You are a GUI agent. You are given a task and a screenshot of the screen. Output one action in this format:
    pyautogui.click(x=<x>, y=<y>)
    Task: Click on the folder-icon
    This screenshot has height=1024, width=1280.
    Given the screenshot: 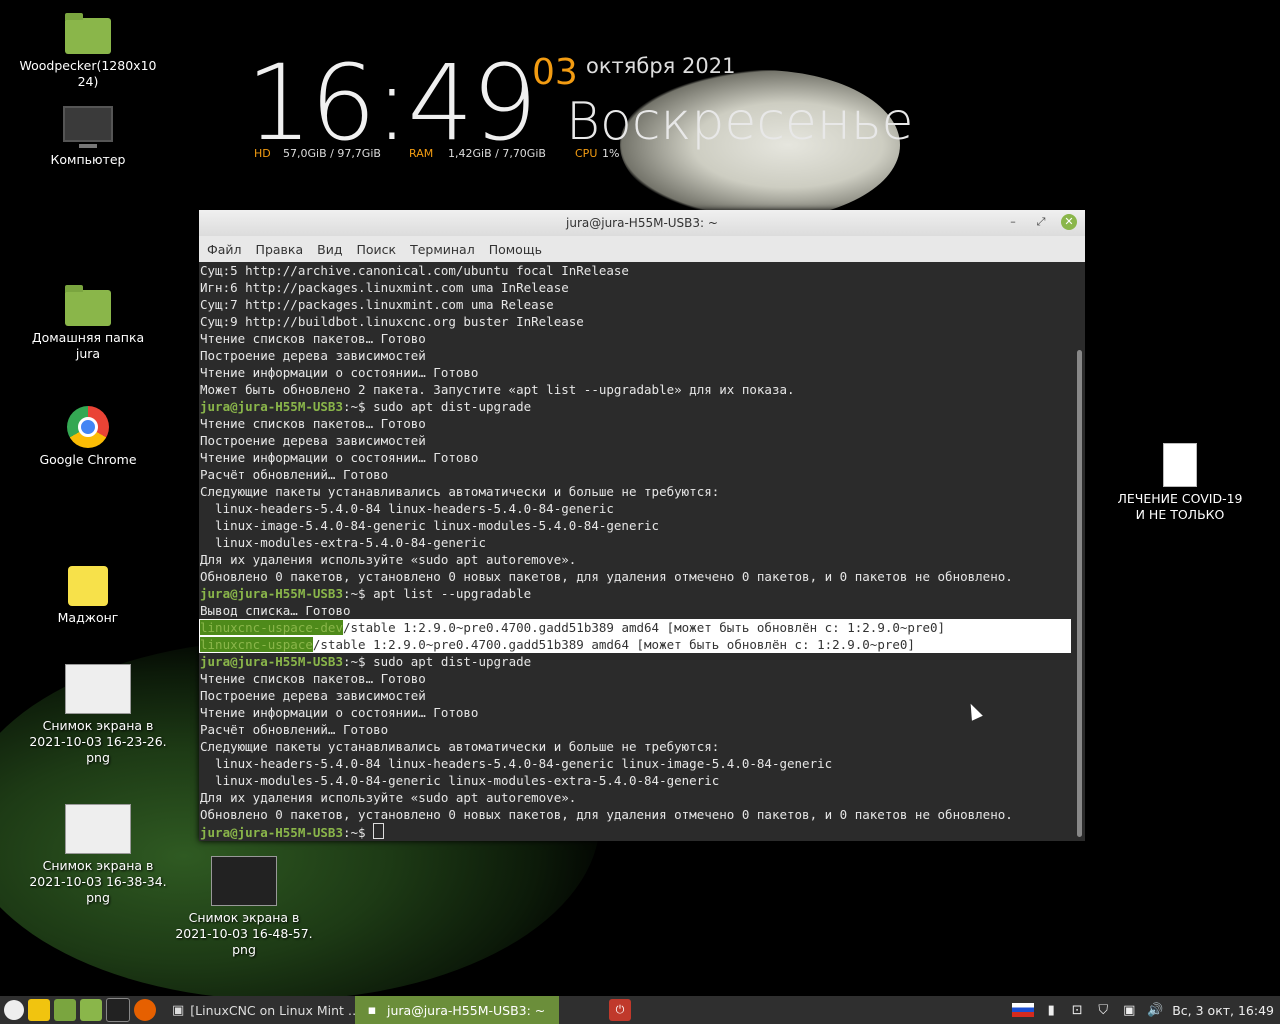 What is the action you would take?
    pyautogui.click(x=88, y=33)
    